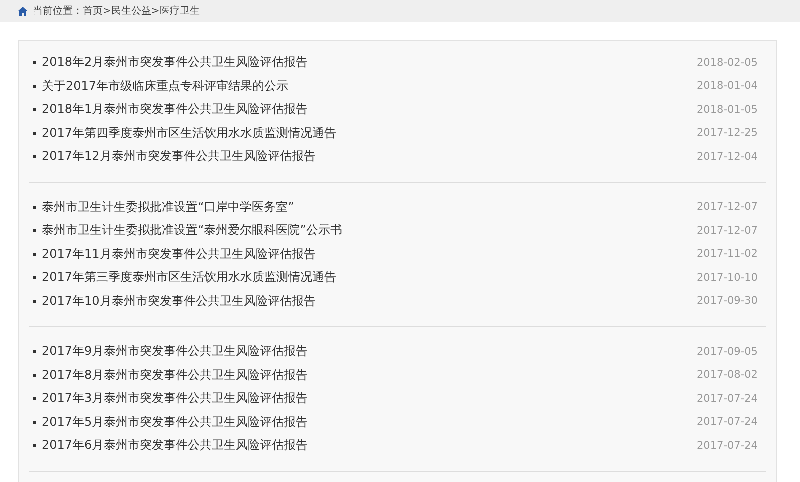  I want to click on news-link: 关于2017年市级临床重点专科评审结果的公示, so click(165, 86).